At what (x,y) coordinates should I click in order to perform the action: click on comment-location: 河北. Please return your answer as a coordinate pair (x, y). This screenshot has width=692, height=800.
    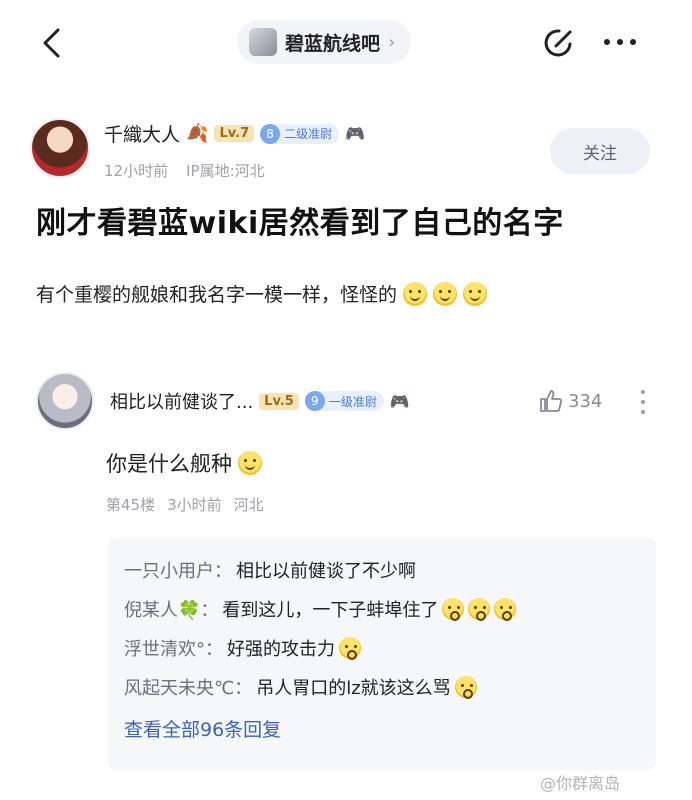
    Looking at the image, I should click on (248, 505).